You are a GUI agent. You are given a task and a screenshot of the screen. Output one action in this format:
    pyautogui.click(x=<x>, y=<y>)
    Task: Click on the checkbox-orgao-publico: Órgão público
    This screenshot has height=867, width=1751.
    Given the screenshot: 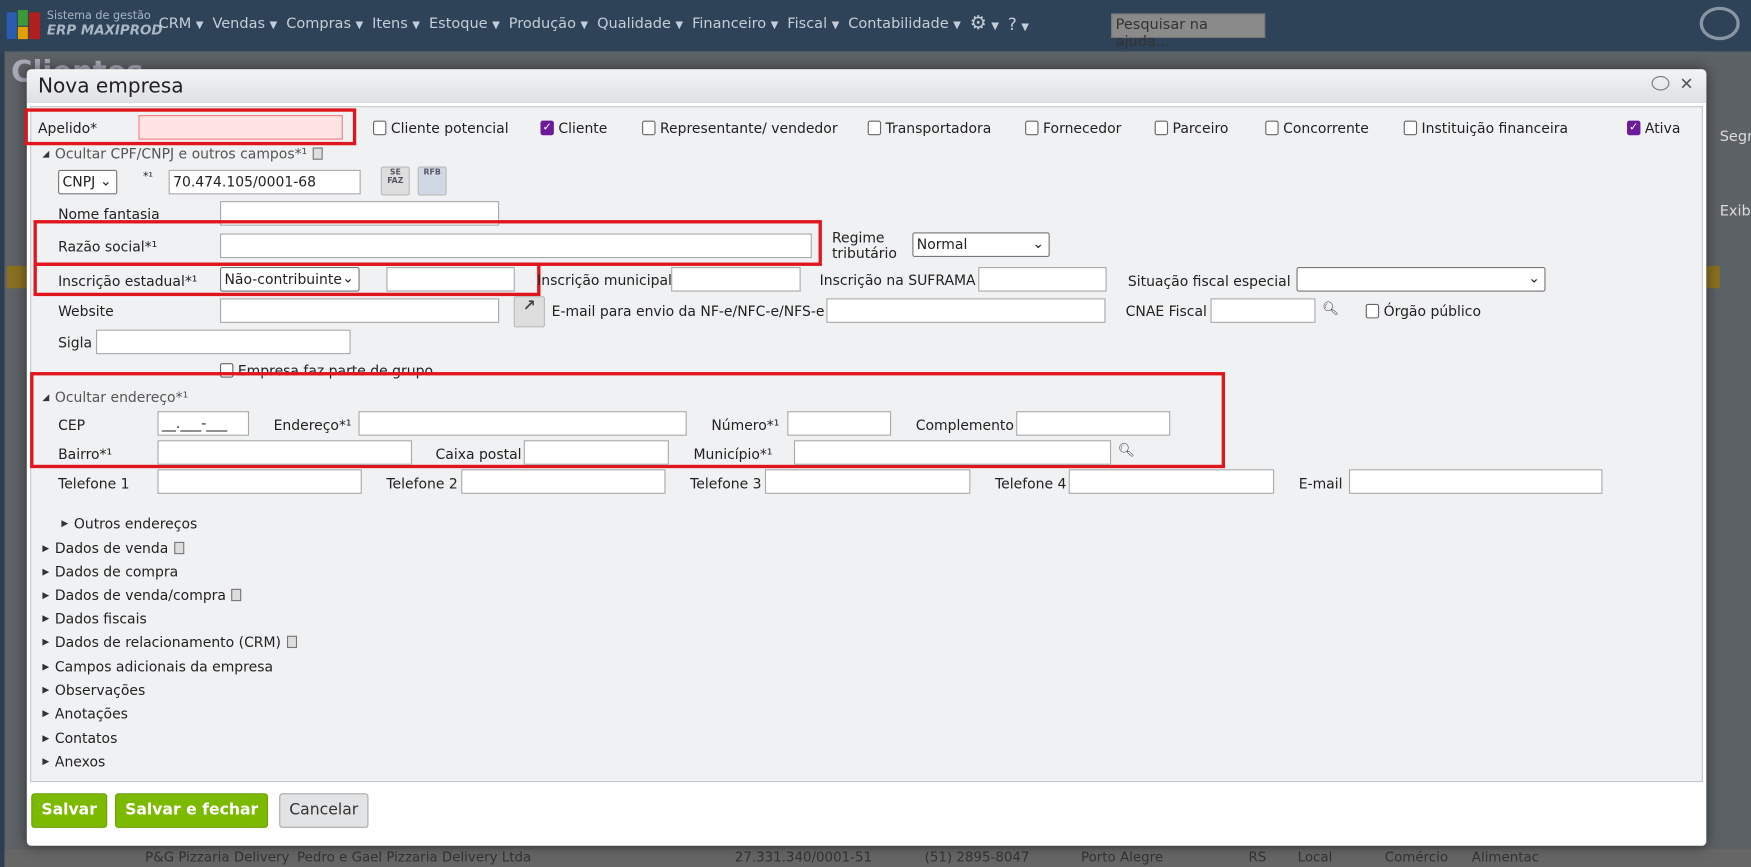 What is the action you would take?
    pyautogui.click(x=1423, y=311)
    